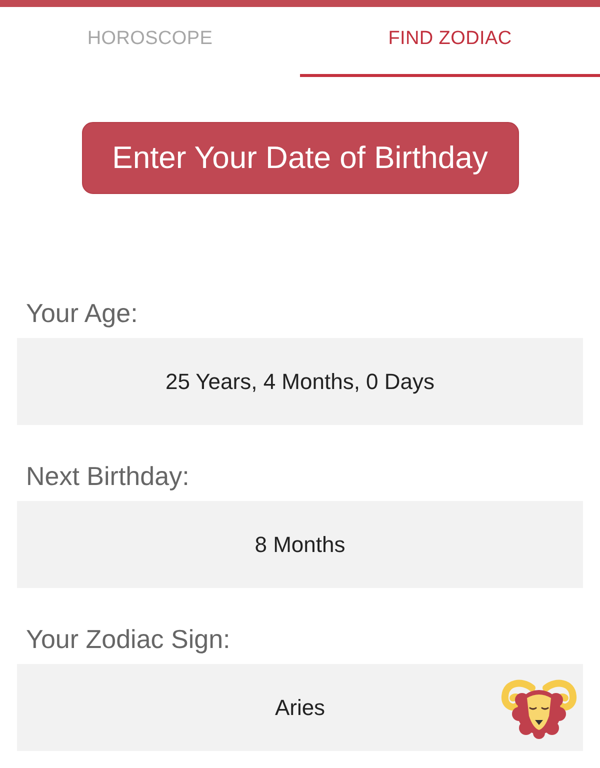 The height and width of the screenshot is (768, 600). What do you see at coordinates (128, 639) in the screenshot?
I see `result-label: Your Zodiac Sign:` at bounding box center [128, 639].